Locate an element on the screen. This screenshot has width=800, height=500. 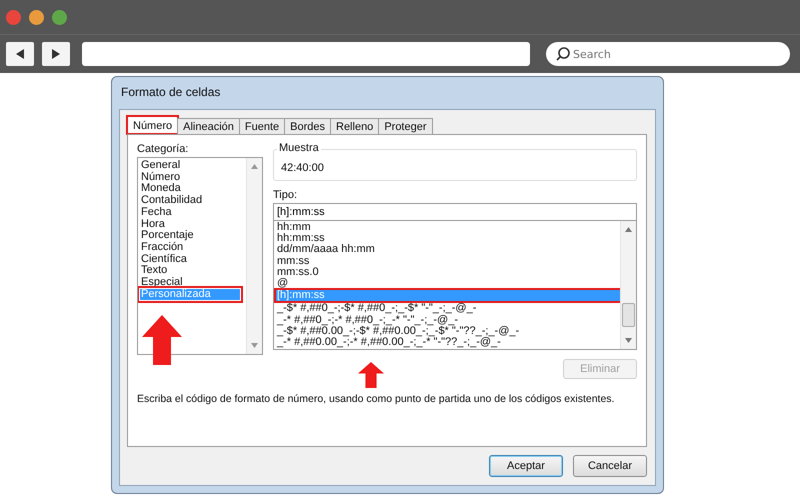
scroll-thumb is located at coordinates (628, 315).